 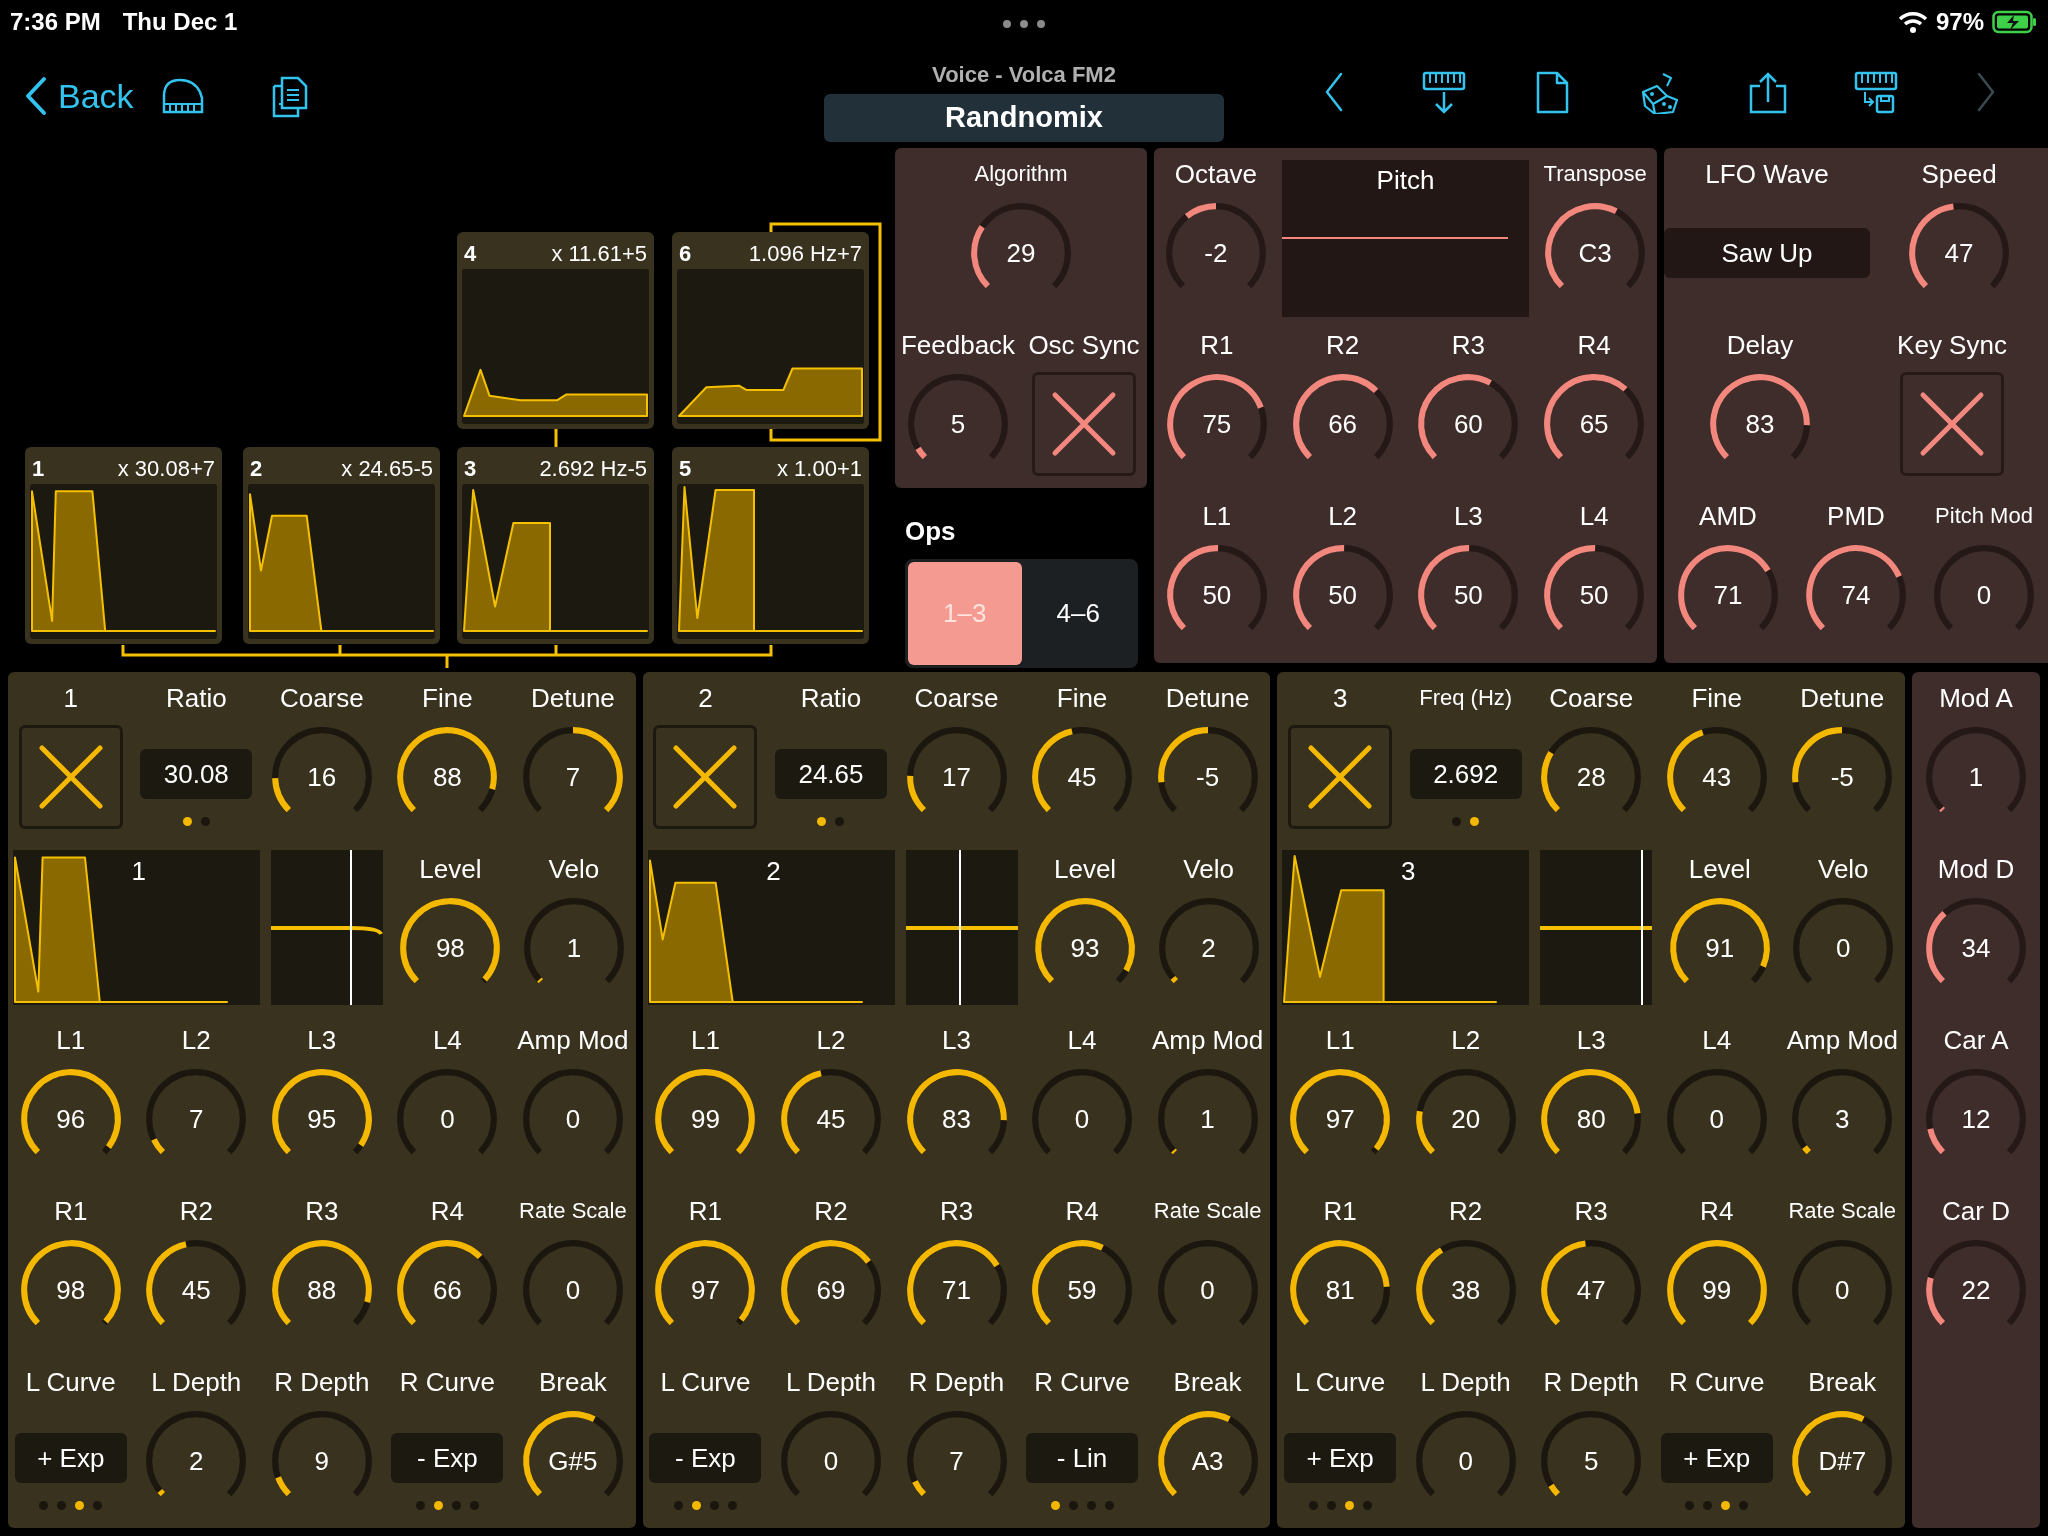 I want to click on knob: A3, so click(x=1207, y=1461).